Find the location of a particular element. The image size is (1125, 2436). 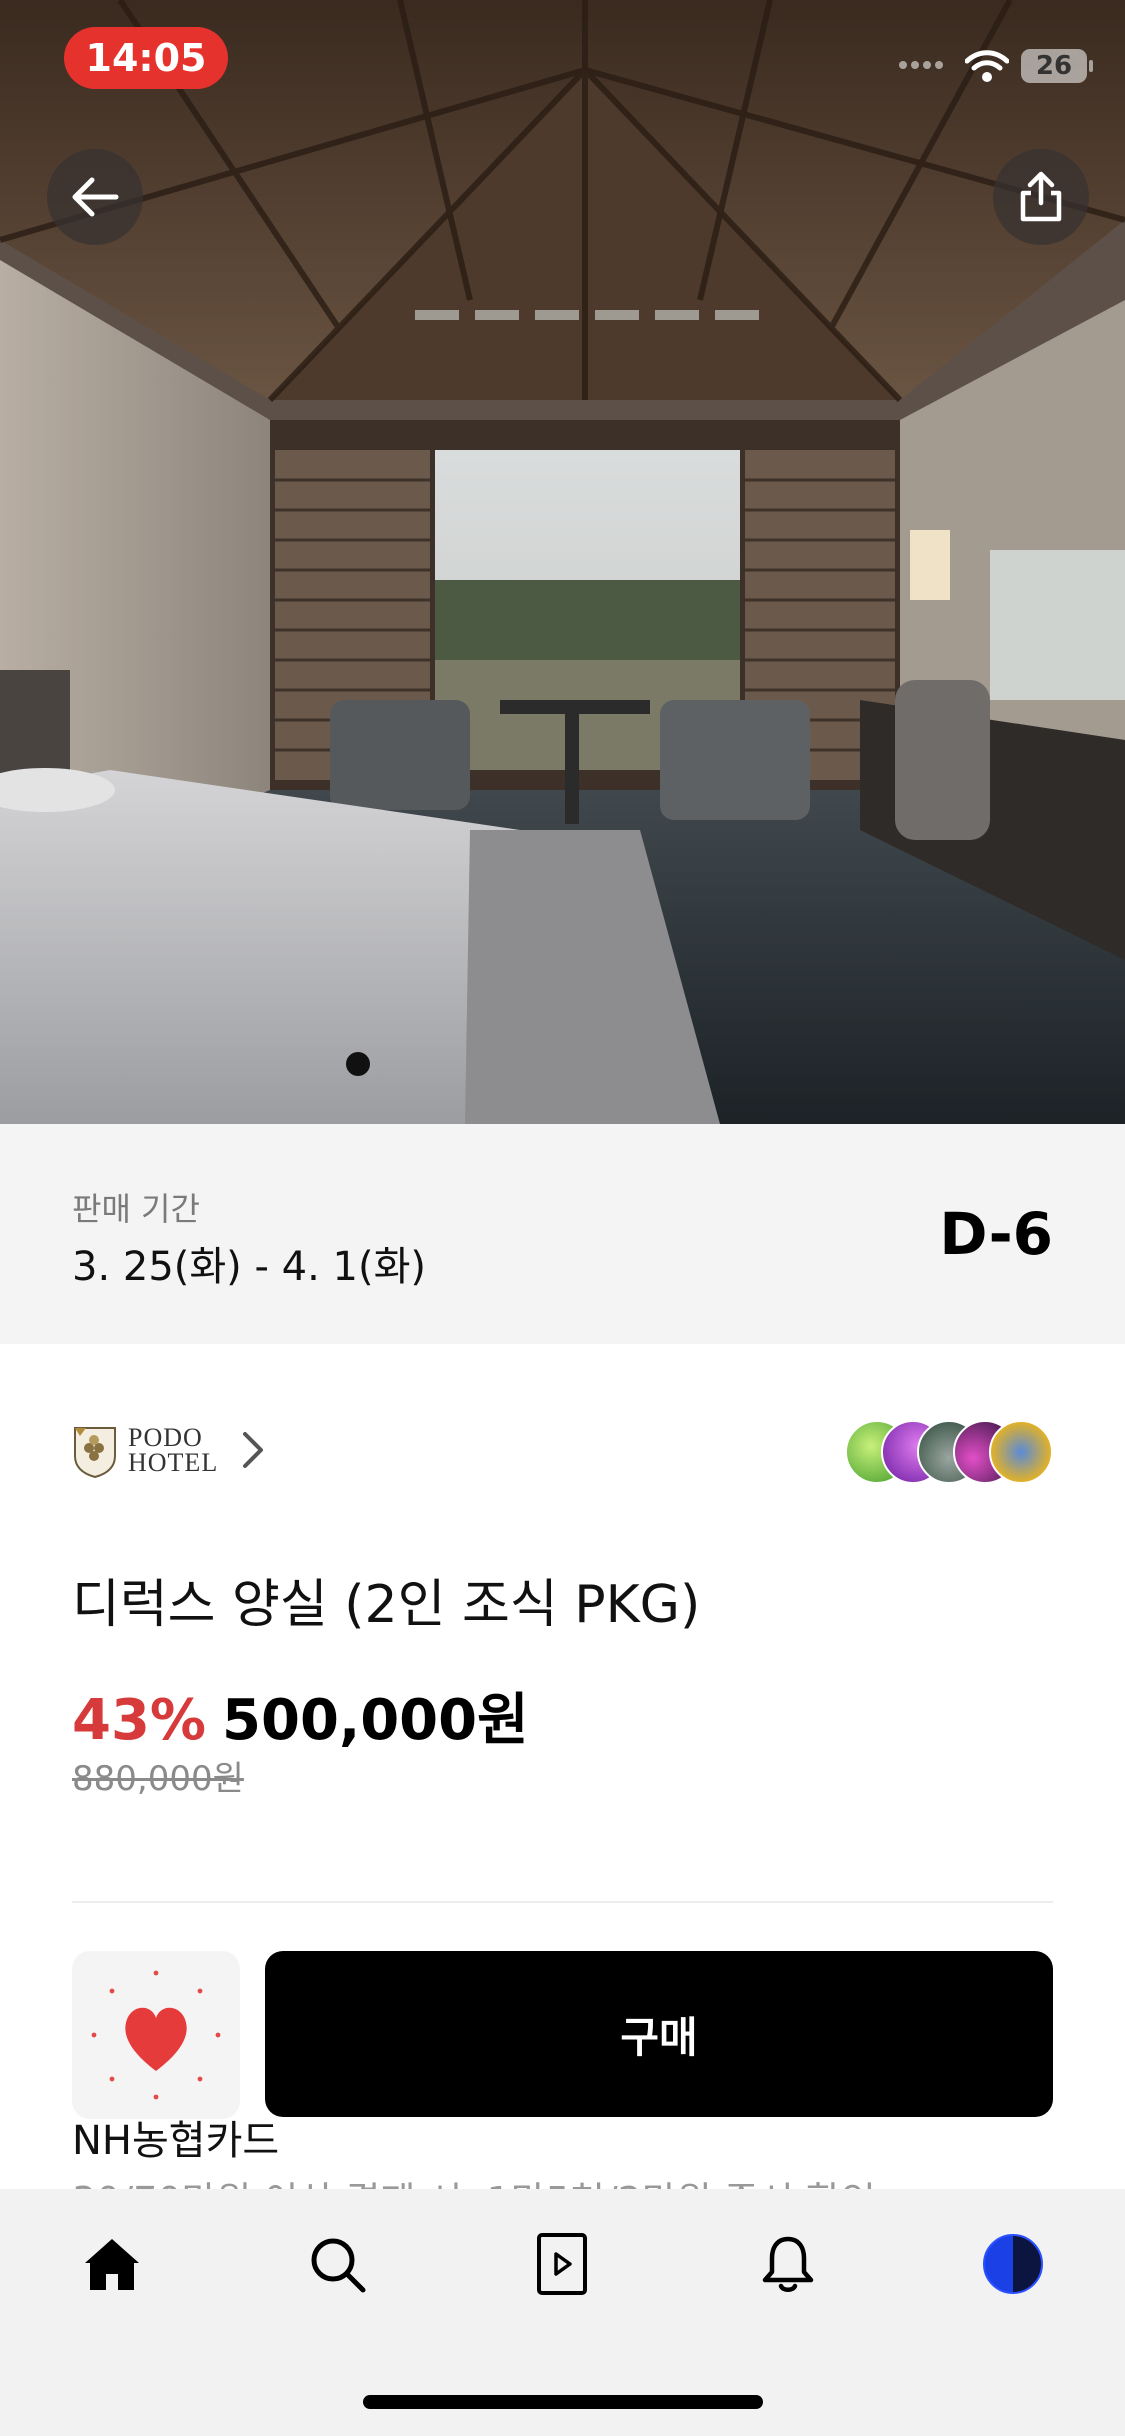

profile-icon is located at coordinates (1013, 2264).